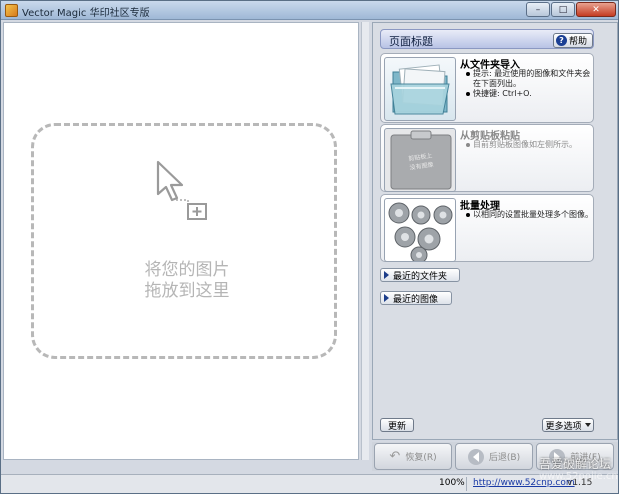 This screenshot has width=619, height=494. I want to click on drop-hint-line2: 拖放到这里, so click(187, 291).